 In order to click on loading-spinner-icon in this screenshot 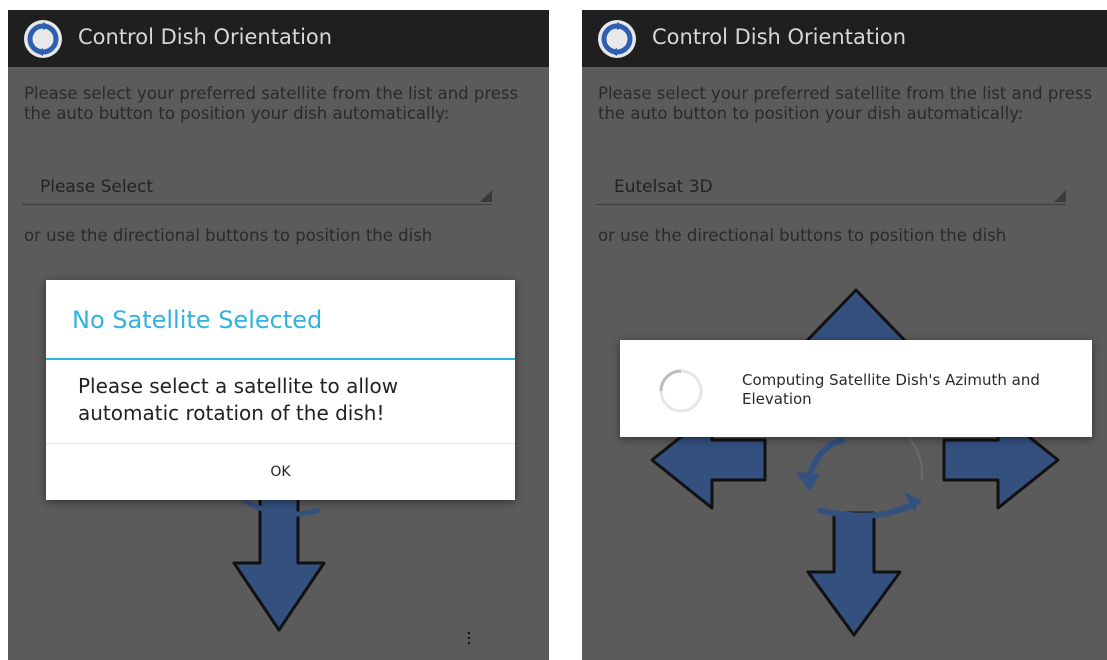, I will do `click(681, 391)`.